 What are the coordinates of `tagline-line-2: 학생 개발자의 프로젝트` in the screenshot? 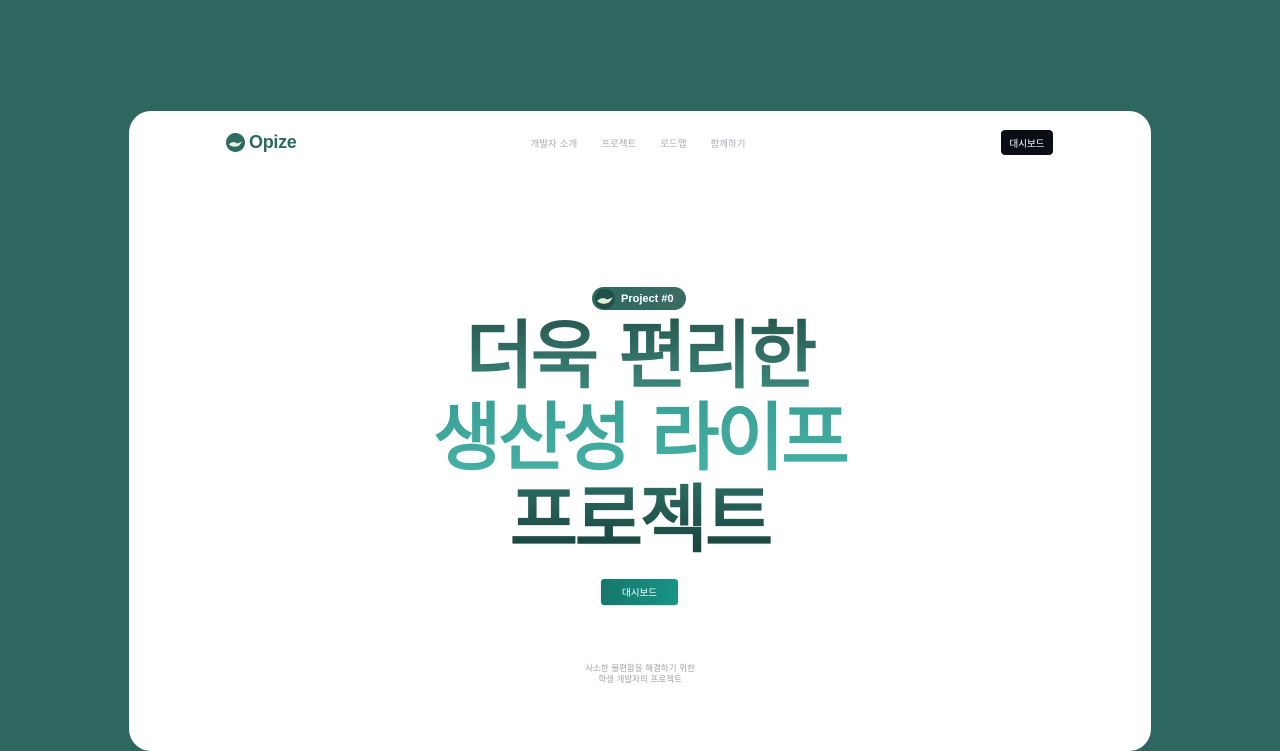 It's located at (640, 680).